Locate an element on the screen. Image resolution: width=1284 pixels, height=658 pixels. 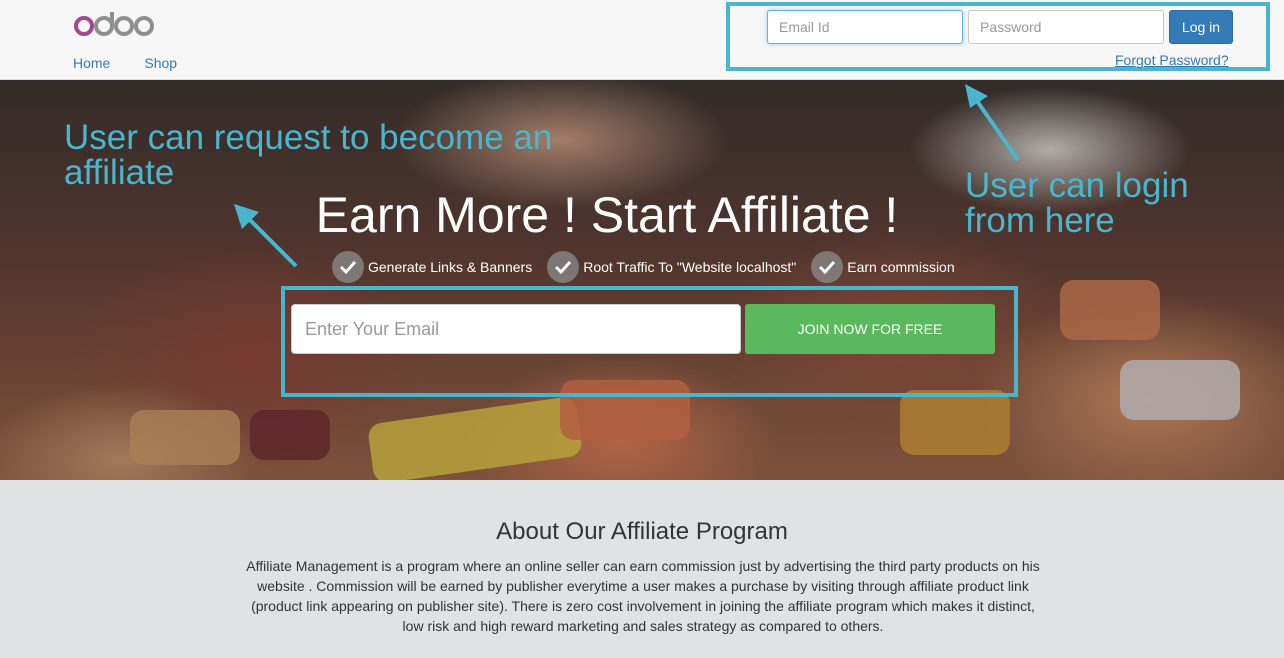
feature-label: Root Traffic To "Website localhost" is located at coordinates (690, 267).